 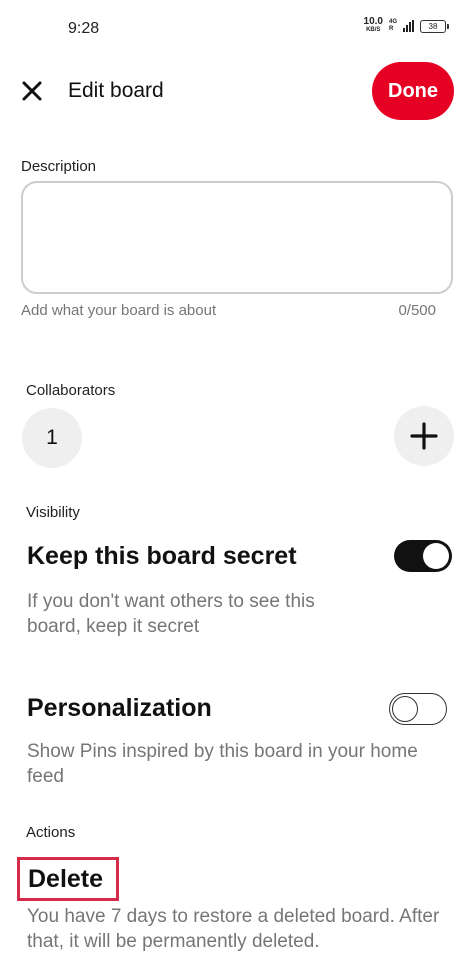 I want to click on add-collaborator-button, so click(x=424, y=436).